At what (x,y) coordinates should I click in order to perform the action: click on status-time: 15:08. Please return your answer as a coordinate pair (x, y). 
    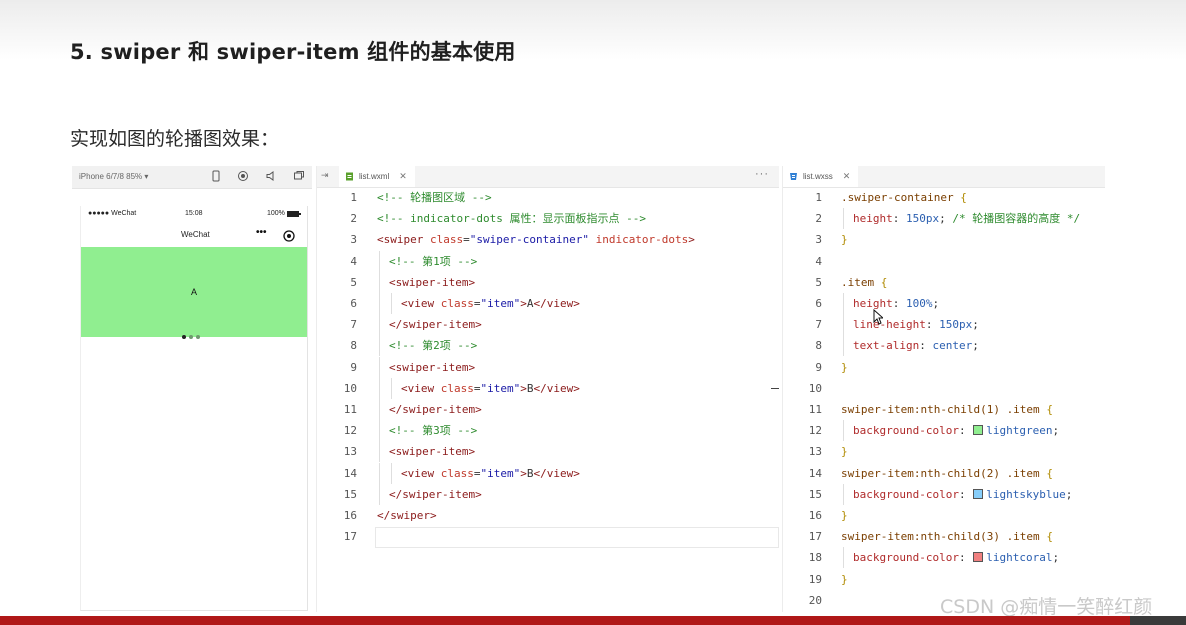
    Looking at the image, I should click on (194, 213).